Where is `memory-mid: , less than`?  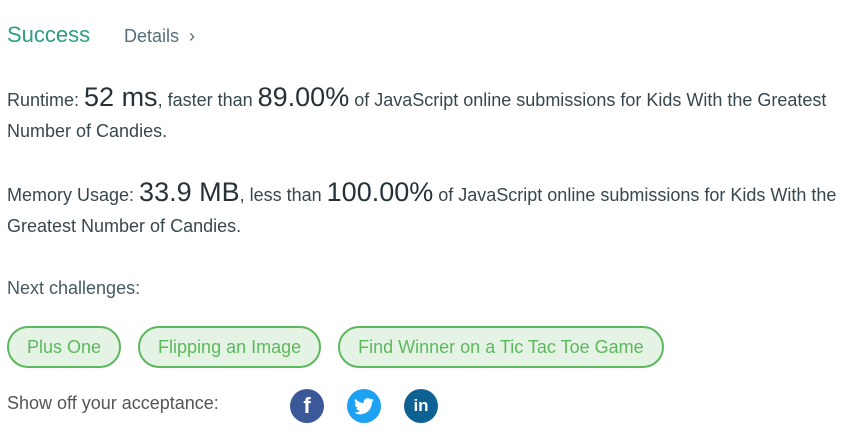
memory-mid: , less than is located at coordinates (283, 195).